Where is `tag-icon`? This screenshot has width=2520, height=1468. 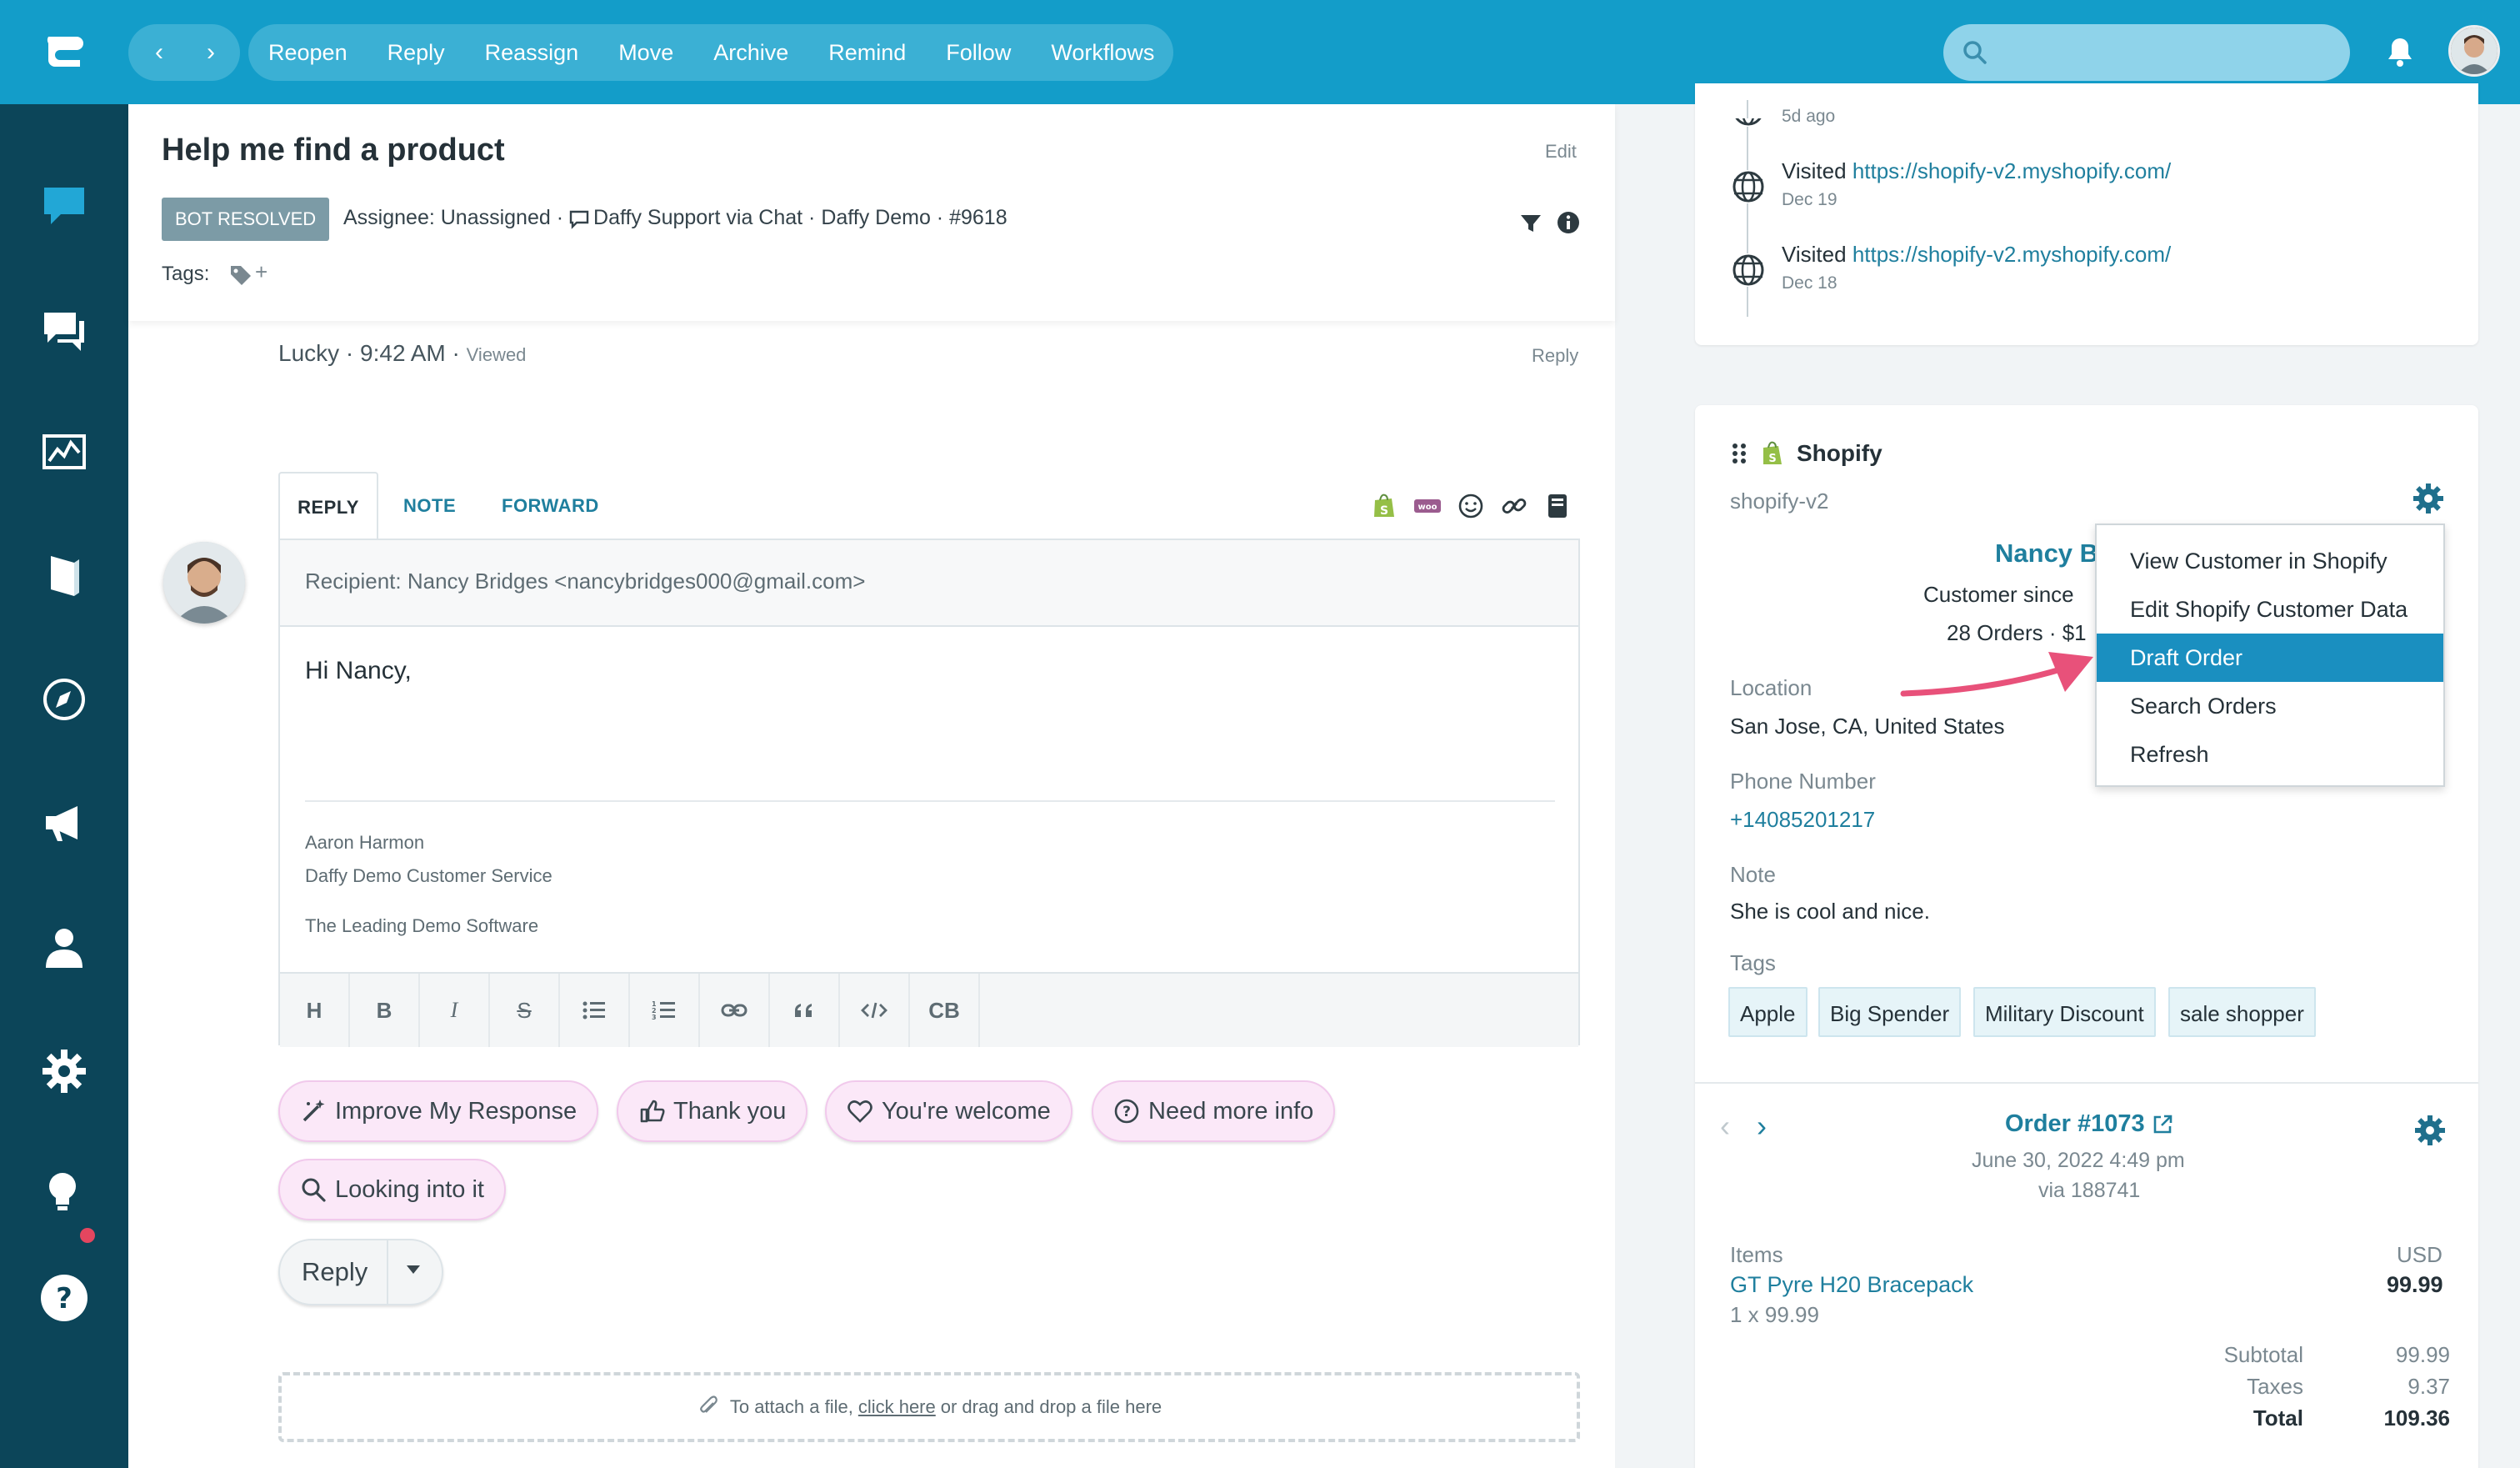
tag-icon is located at coordinates (240, 275).